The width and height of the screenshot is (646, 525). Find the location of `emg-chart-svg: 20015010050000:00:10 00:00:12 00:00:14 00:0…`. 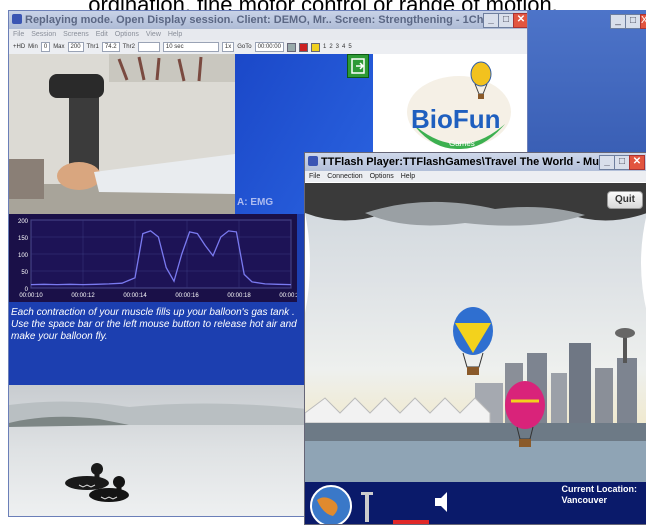

emg-chart-svg: 20015010050000:00:10 00:00:12 00:00:14 00:0… is located at coordinates (160, 259).